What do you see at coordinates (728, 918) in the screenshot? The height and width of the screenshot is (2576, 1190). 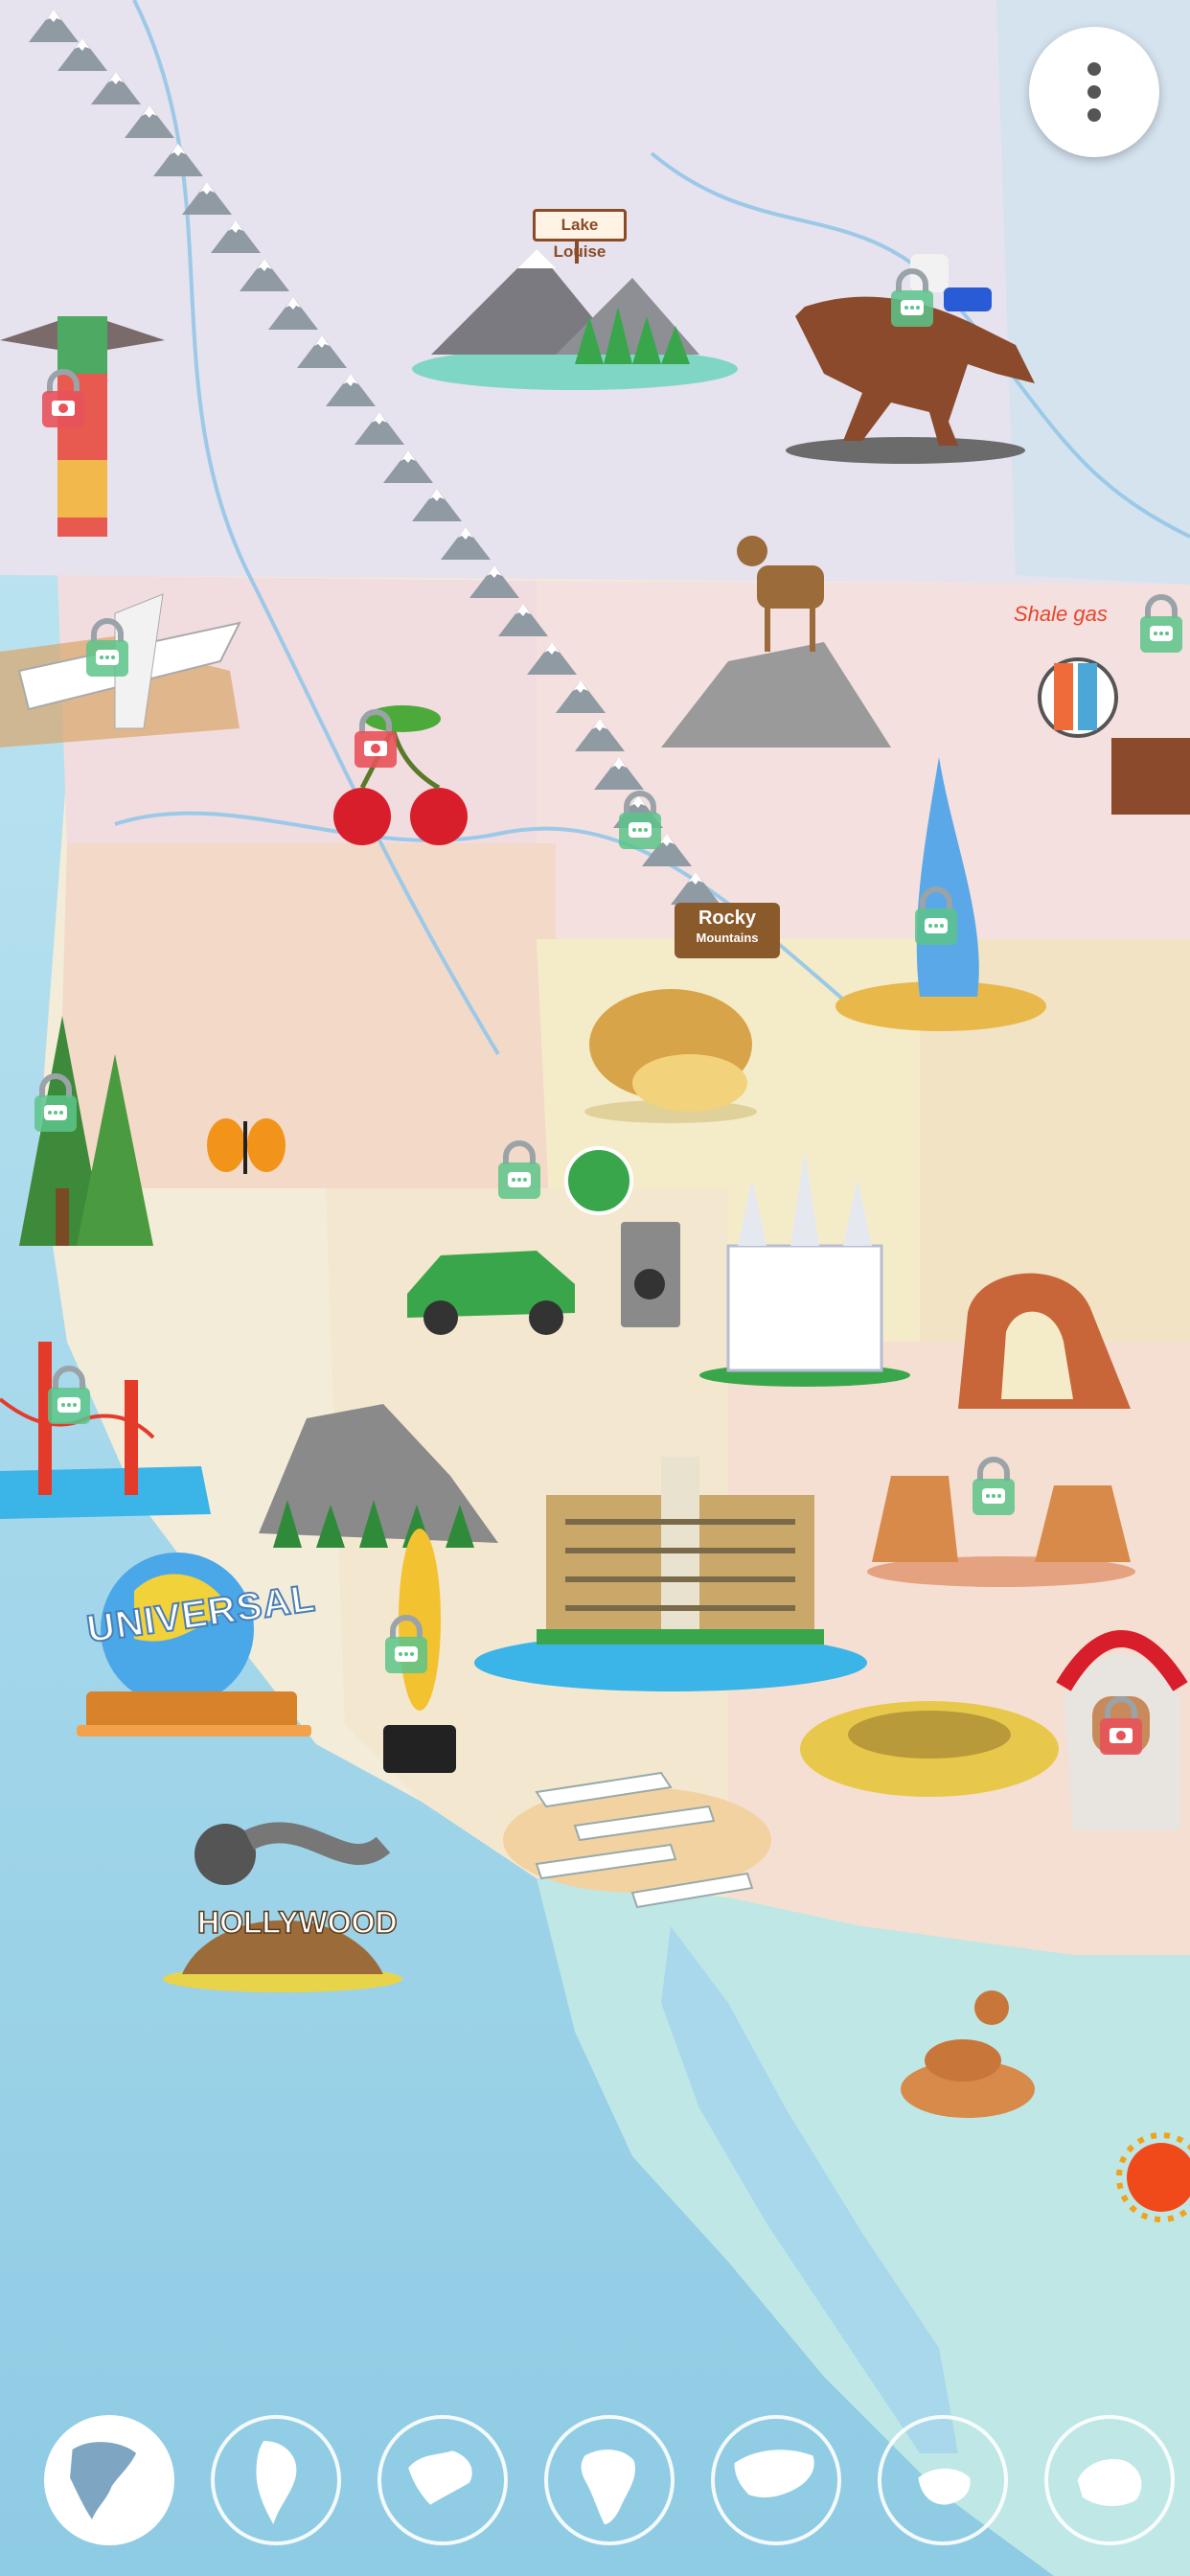 I see `rocky-title: Rocky` at bounding box center [728, 918].